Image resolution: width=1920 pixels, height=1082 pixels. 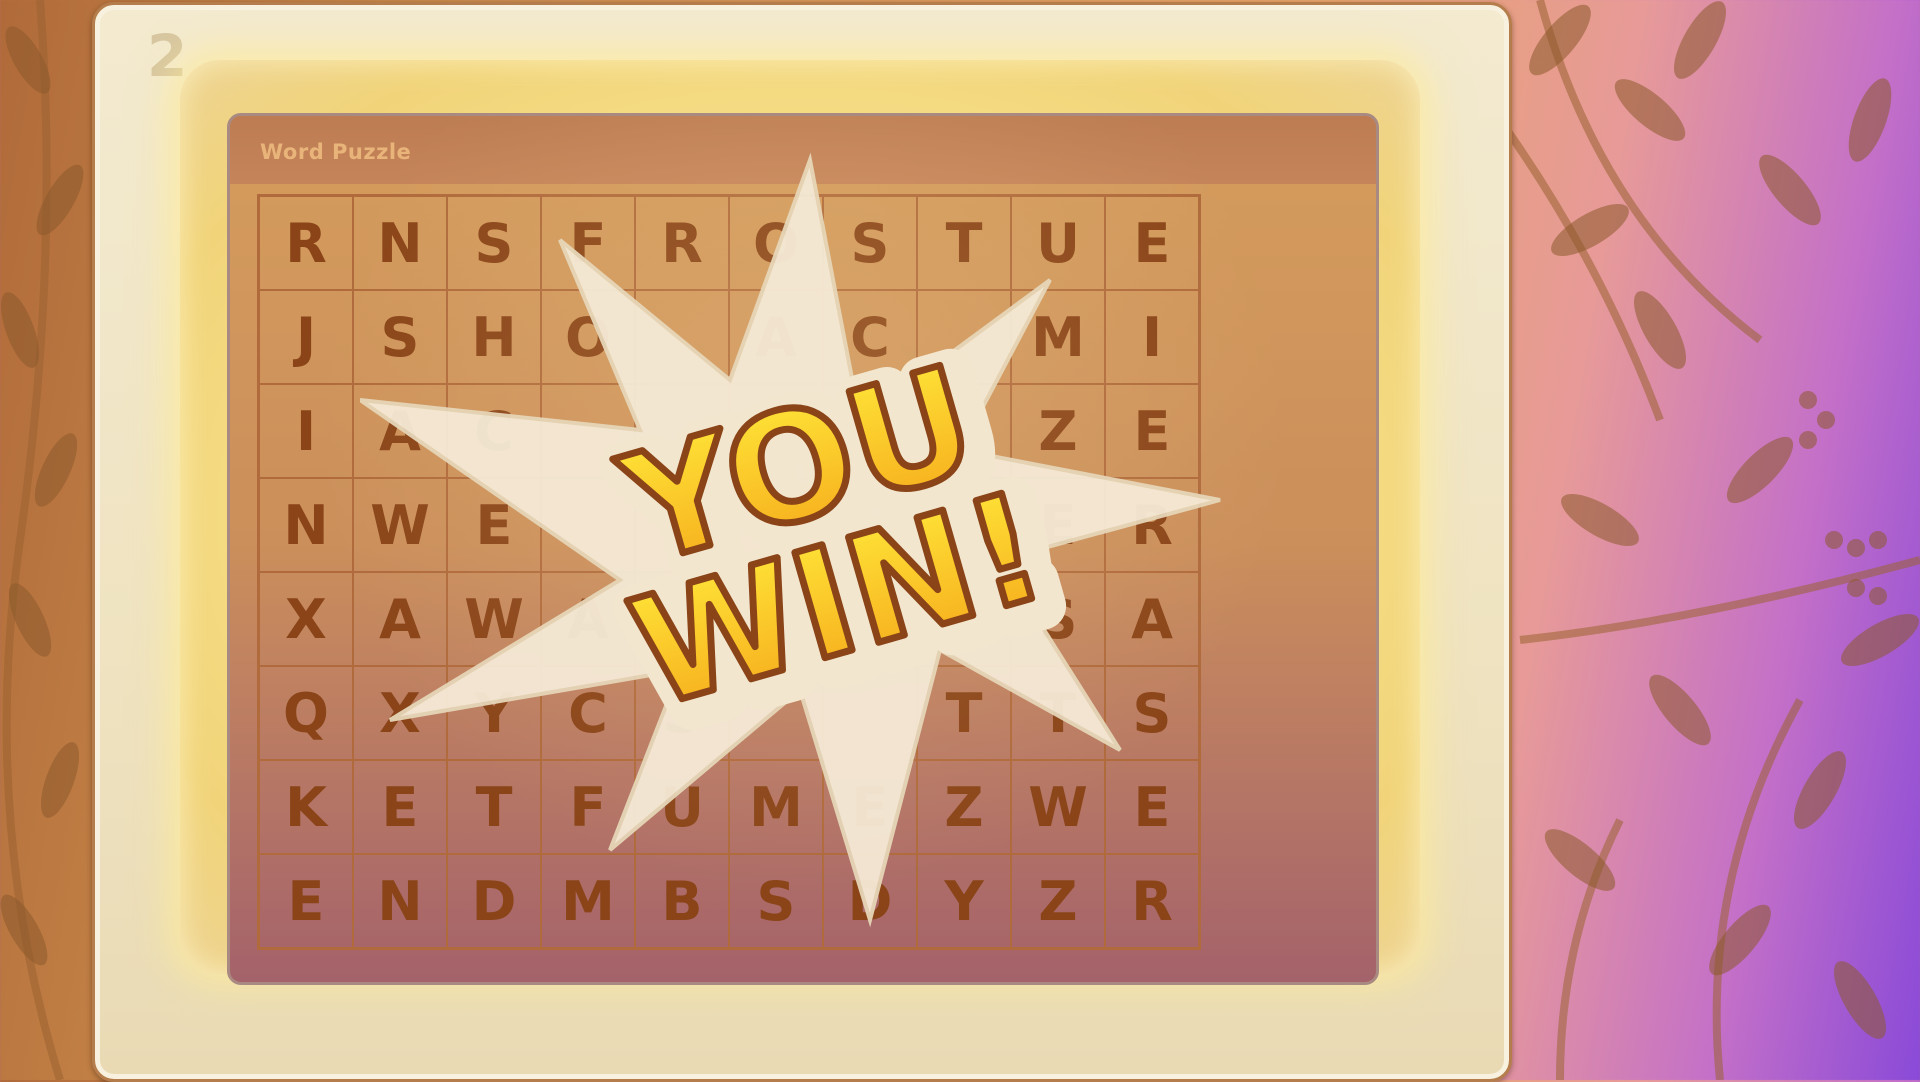 I want to click on grid-cell: N, so click(x=306, y=525).